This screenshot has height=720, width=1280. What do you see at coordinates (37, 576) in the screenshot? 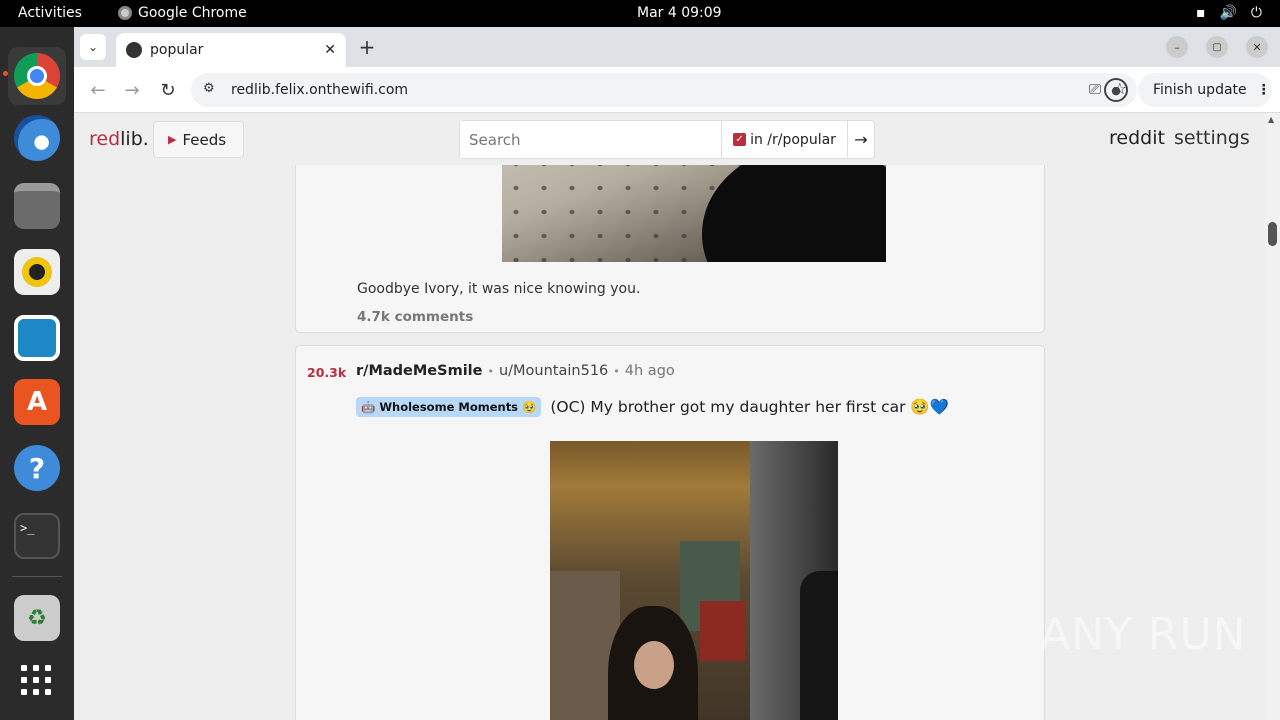
I see `dock-divider` at bounding box center [37, 576].